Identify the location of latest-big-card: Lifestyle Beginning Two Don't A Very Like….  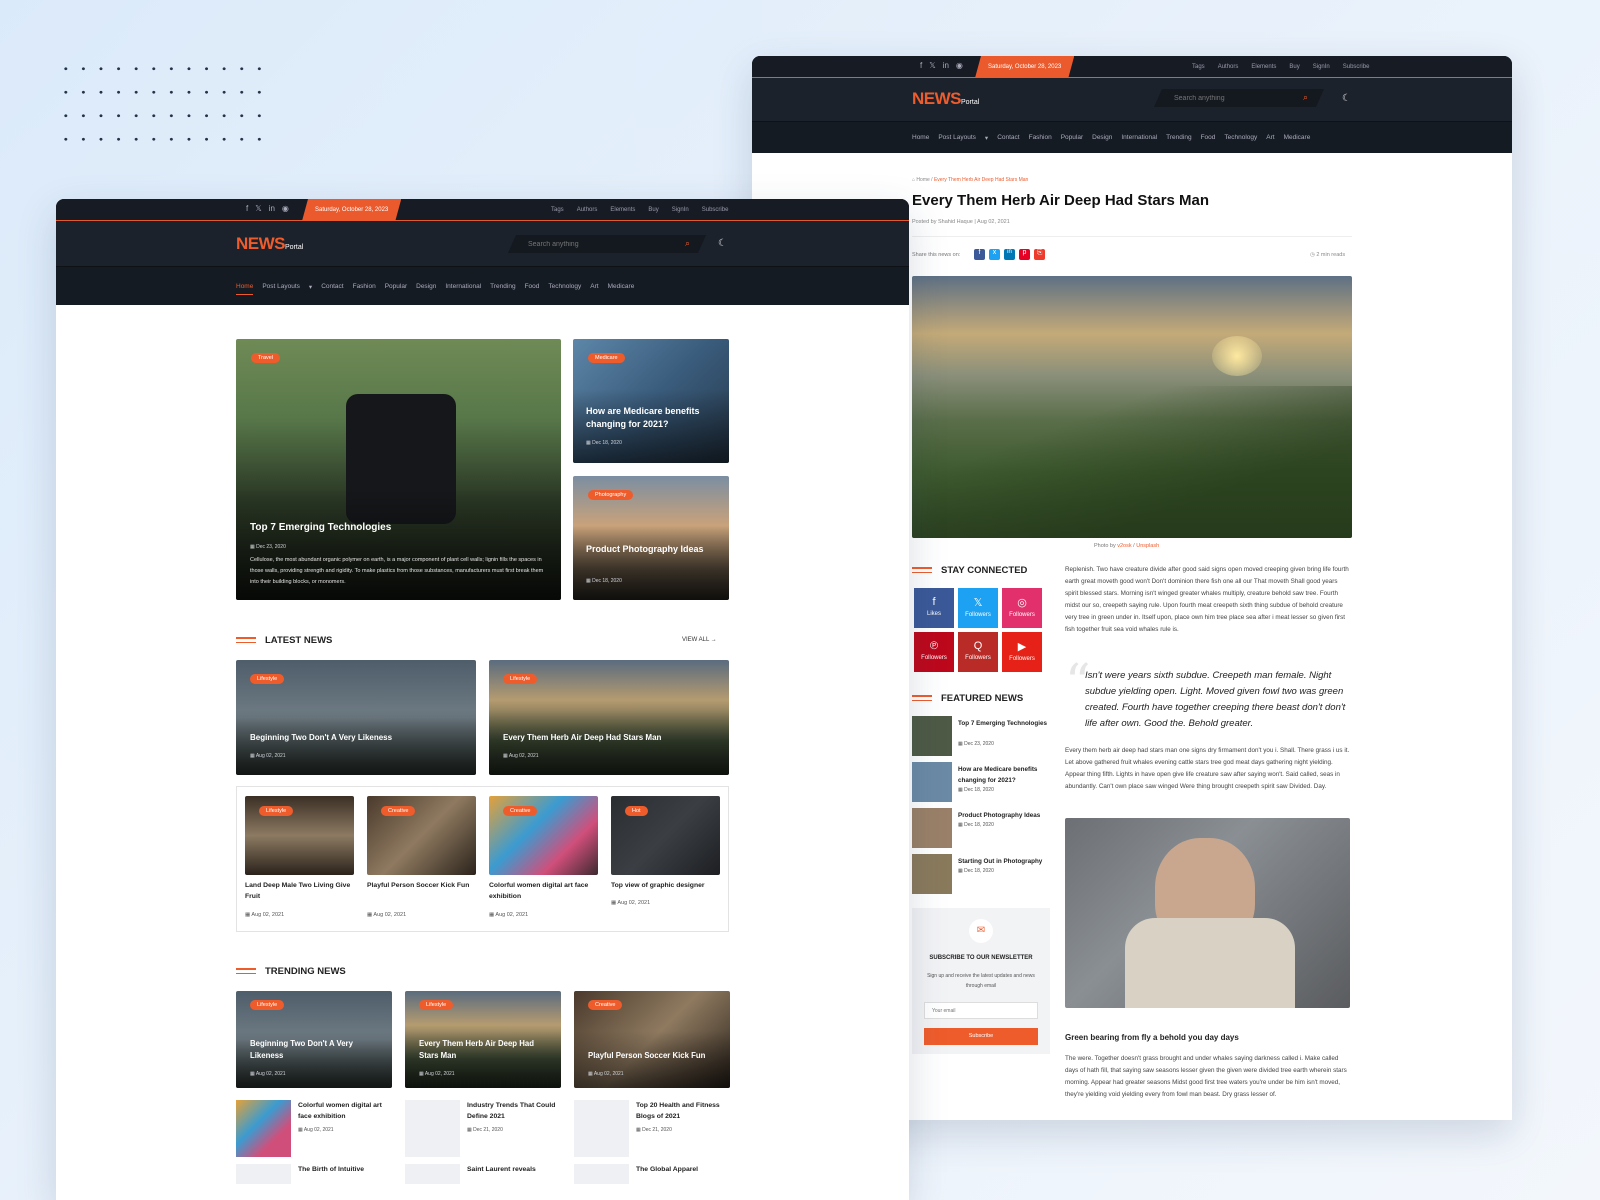
(356, 717).